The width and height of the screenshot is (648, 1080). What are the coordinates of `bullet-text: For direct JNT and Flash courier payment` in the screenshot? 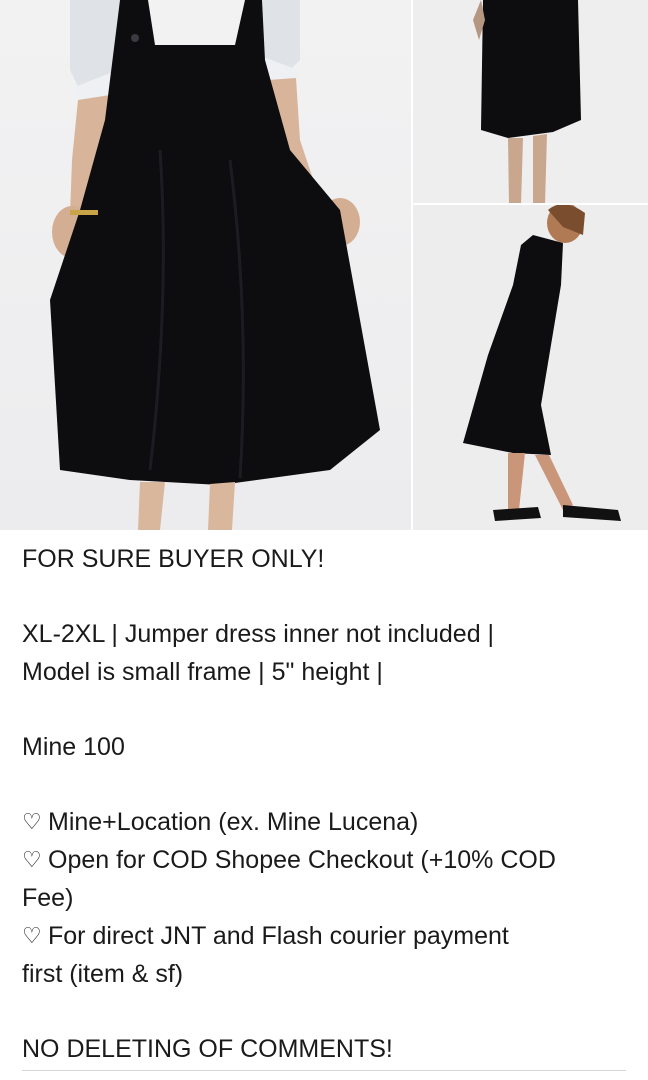 It's located at (278, 936).